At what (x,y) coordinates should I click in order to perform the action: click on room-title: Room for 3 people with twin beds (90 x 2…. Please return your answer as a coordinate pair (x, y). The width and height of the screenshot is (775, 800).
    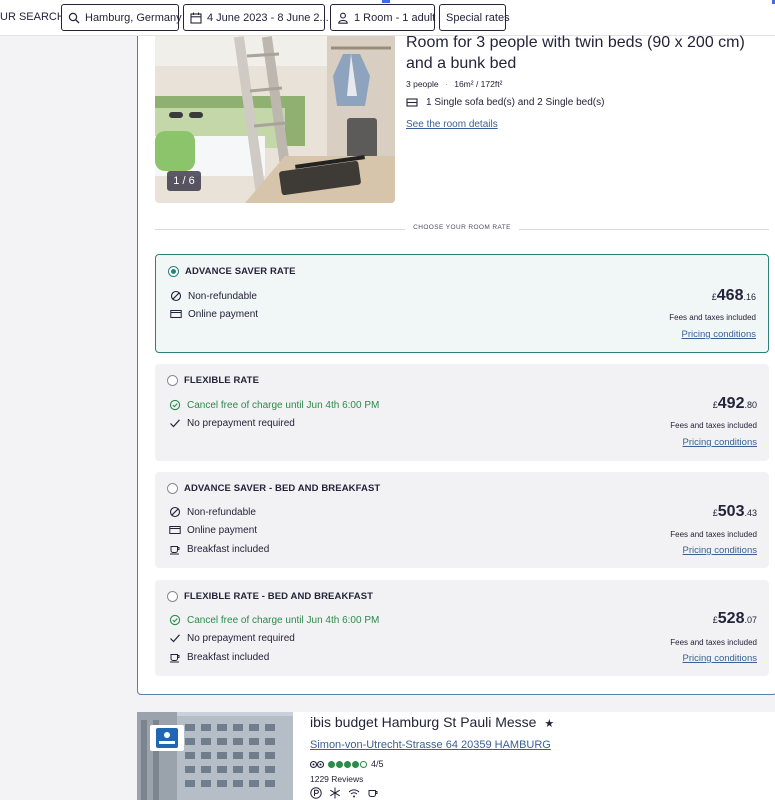
    Looking at the image, I should click on (575, 53).